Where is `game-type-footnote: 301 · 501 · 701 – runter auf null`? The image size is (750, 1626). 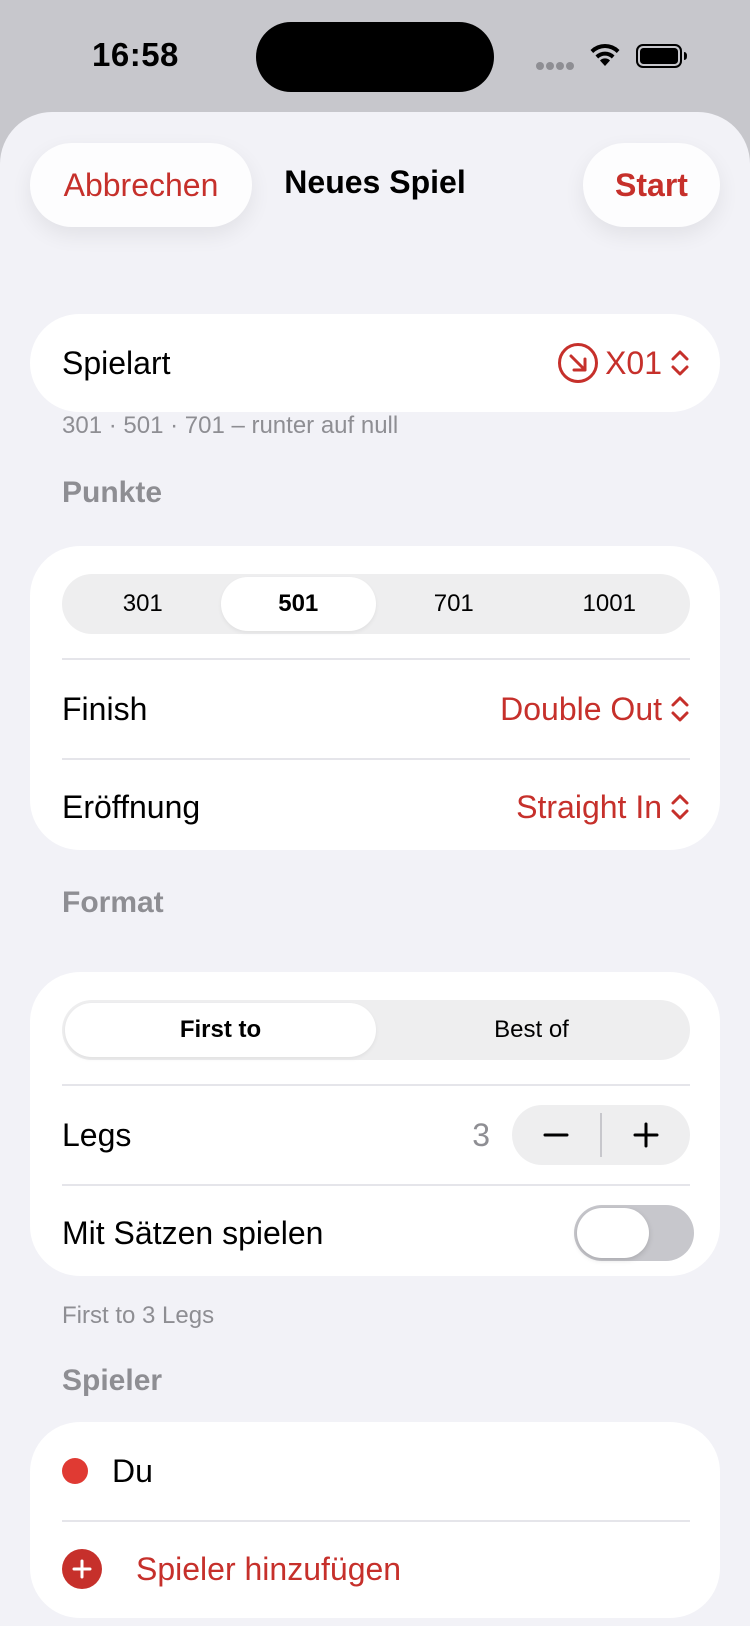
game-type-footnote: 301 · 501 · 701 – runter auf null is located at coordinates (230, 425).